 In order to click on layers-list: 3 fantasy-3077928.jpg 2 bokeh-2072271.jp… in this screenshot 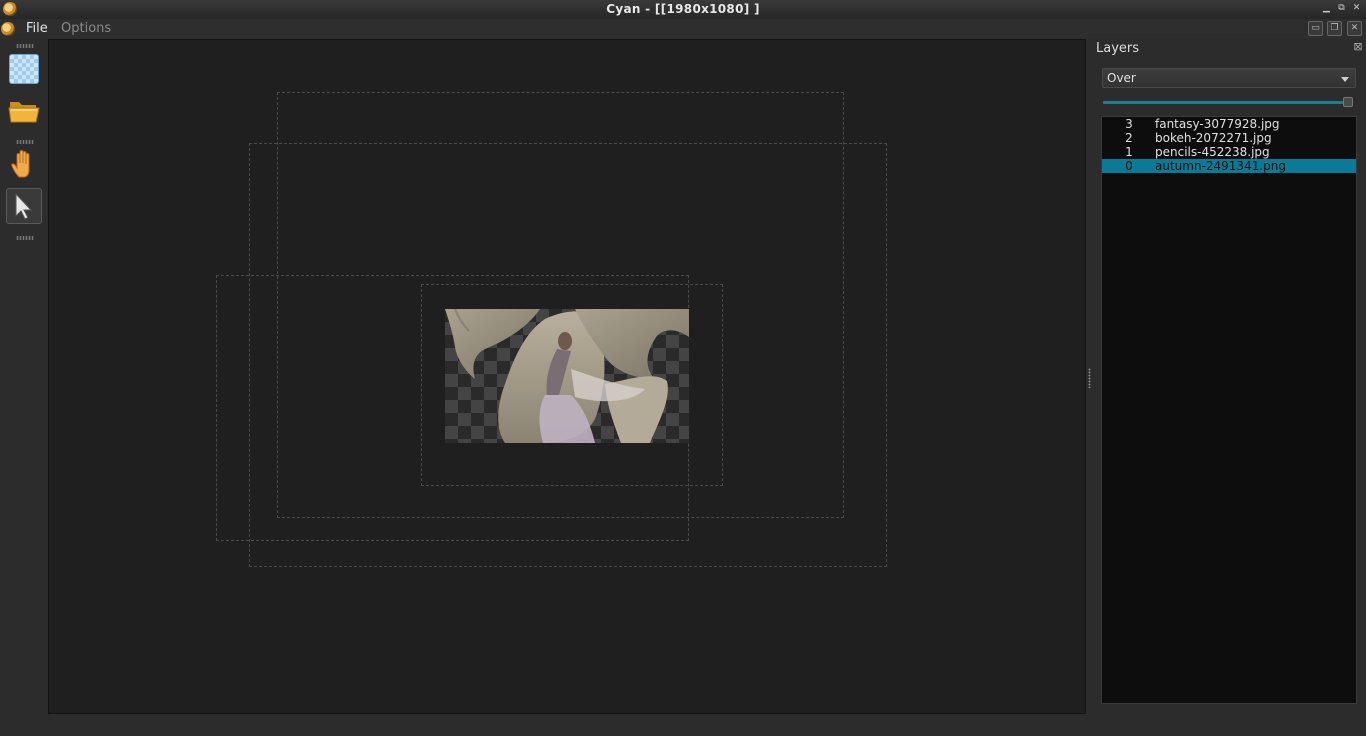, I will do `click(1229, 410)`.